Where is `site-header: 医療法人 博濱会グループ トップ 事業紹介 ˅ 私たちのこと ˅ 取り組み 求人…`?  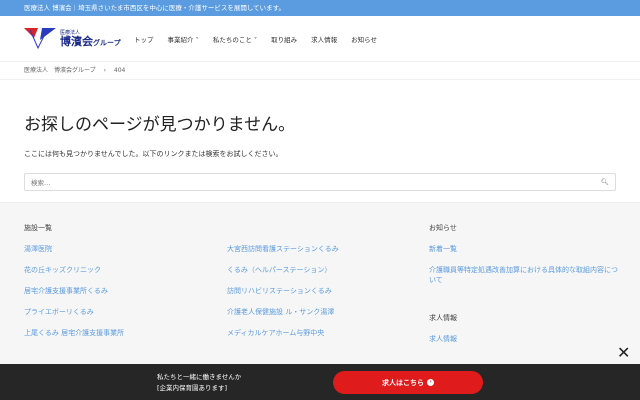 site-header: 医療法人 博濱会グループ トップ 事業紹介 ˅ 私たちのこと ˅ 取り組み 求人… is located at coordinates (320, 39).